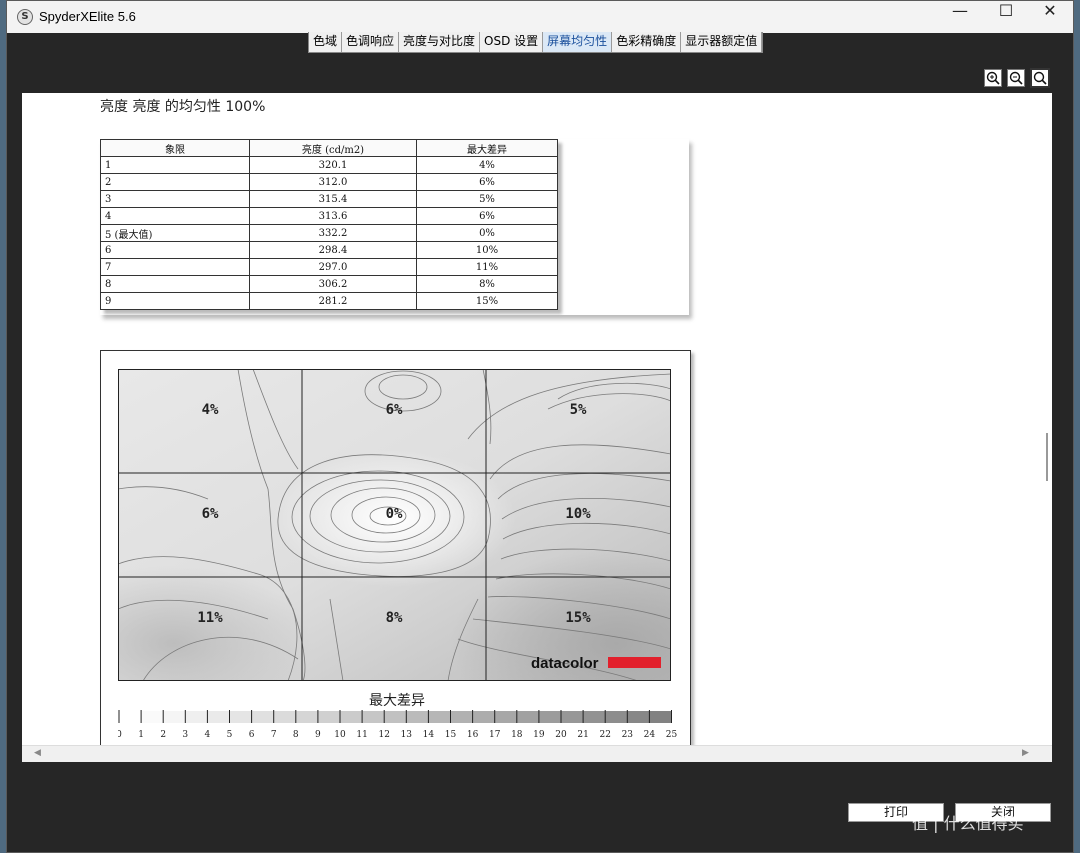 The height and width of the screenshot is (853, 1080). I want to click on scale-tick-label: 22, so click(604, 735).